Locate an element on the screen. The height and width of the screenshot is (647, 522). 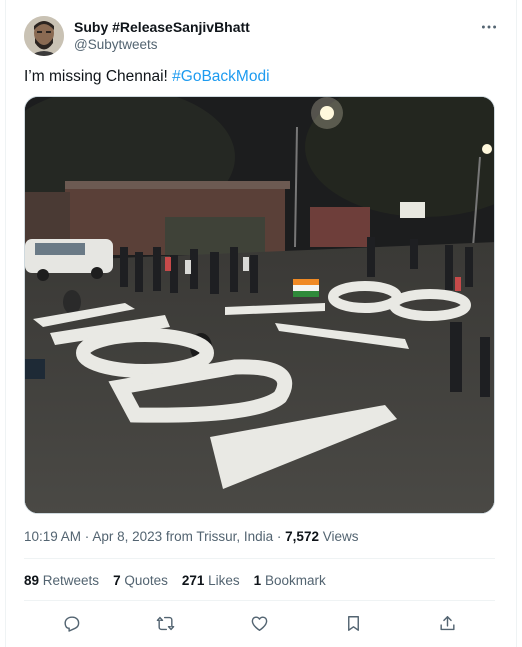
action-bar is located at coordinates (259, 623).